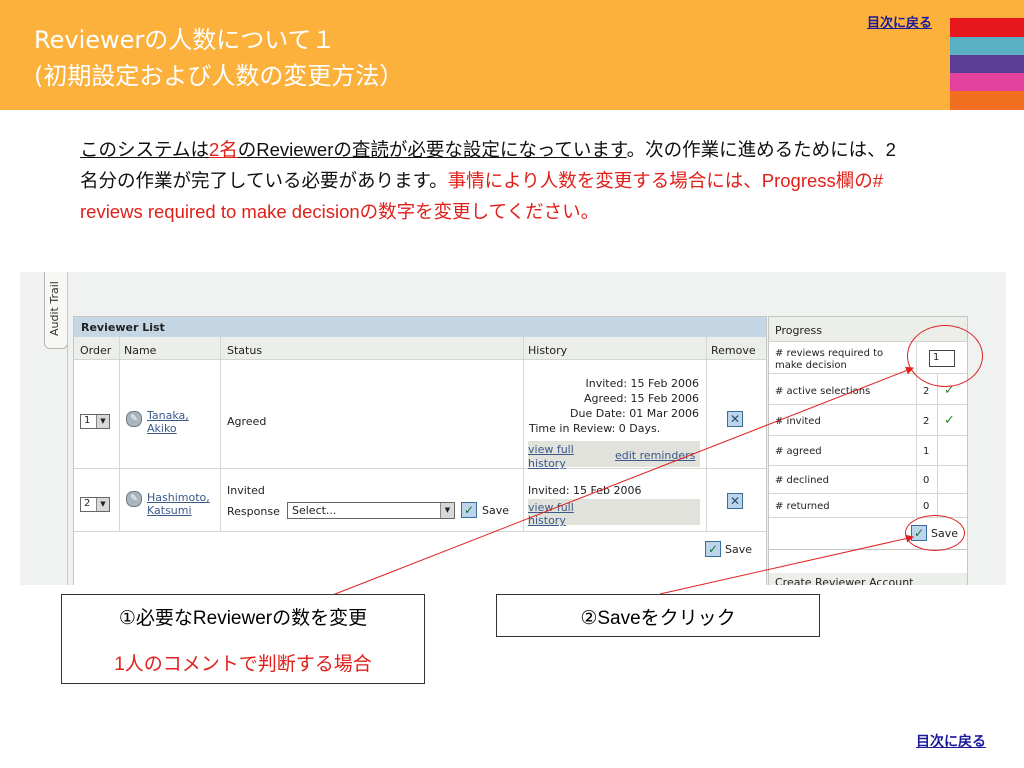 The image size is (1024, 768). What do you see at coordinates (243, 639) in the screenshot?
I see `callout-change-count: ①必要なReviewerの数を変更 1人のコメントで判断する場合` at bounding box center [243, 639].